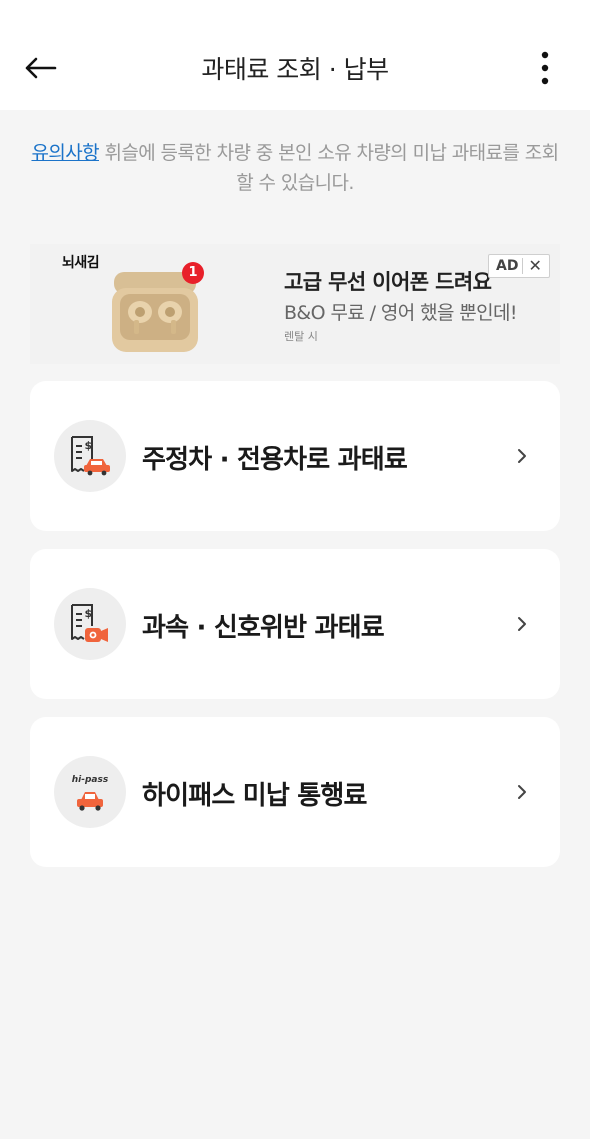 This screenshot has width=590, height=1139. I want to click on menu-item-hipass-toll: hi-pass 하이패스 미납 통행료, so click(295, 792).